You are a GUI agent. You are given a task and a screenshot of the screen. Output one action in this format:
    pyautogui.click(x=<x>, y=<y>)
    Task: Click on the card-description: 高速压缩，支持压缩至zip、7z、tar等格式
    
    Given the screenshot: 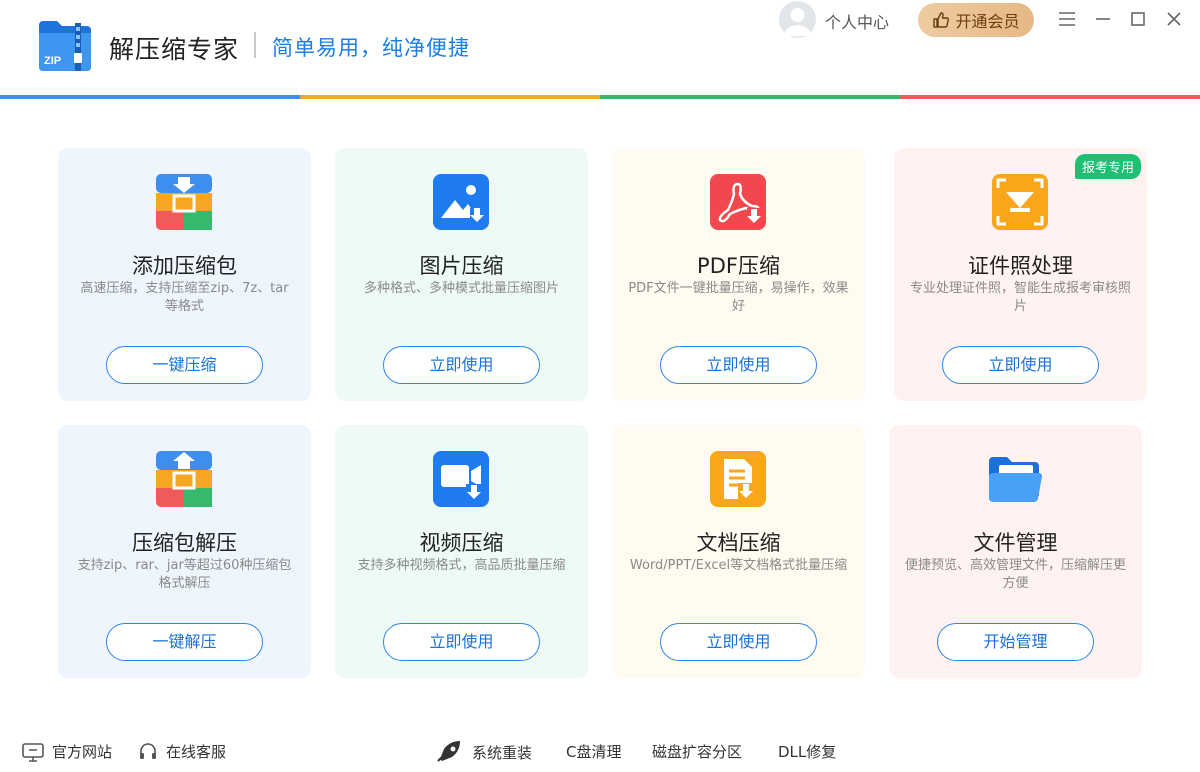 What is the action you would take?
    pyautogui.click(x=184, y=297)
    